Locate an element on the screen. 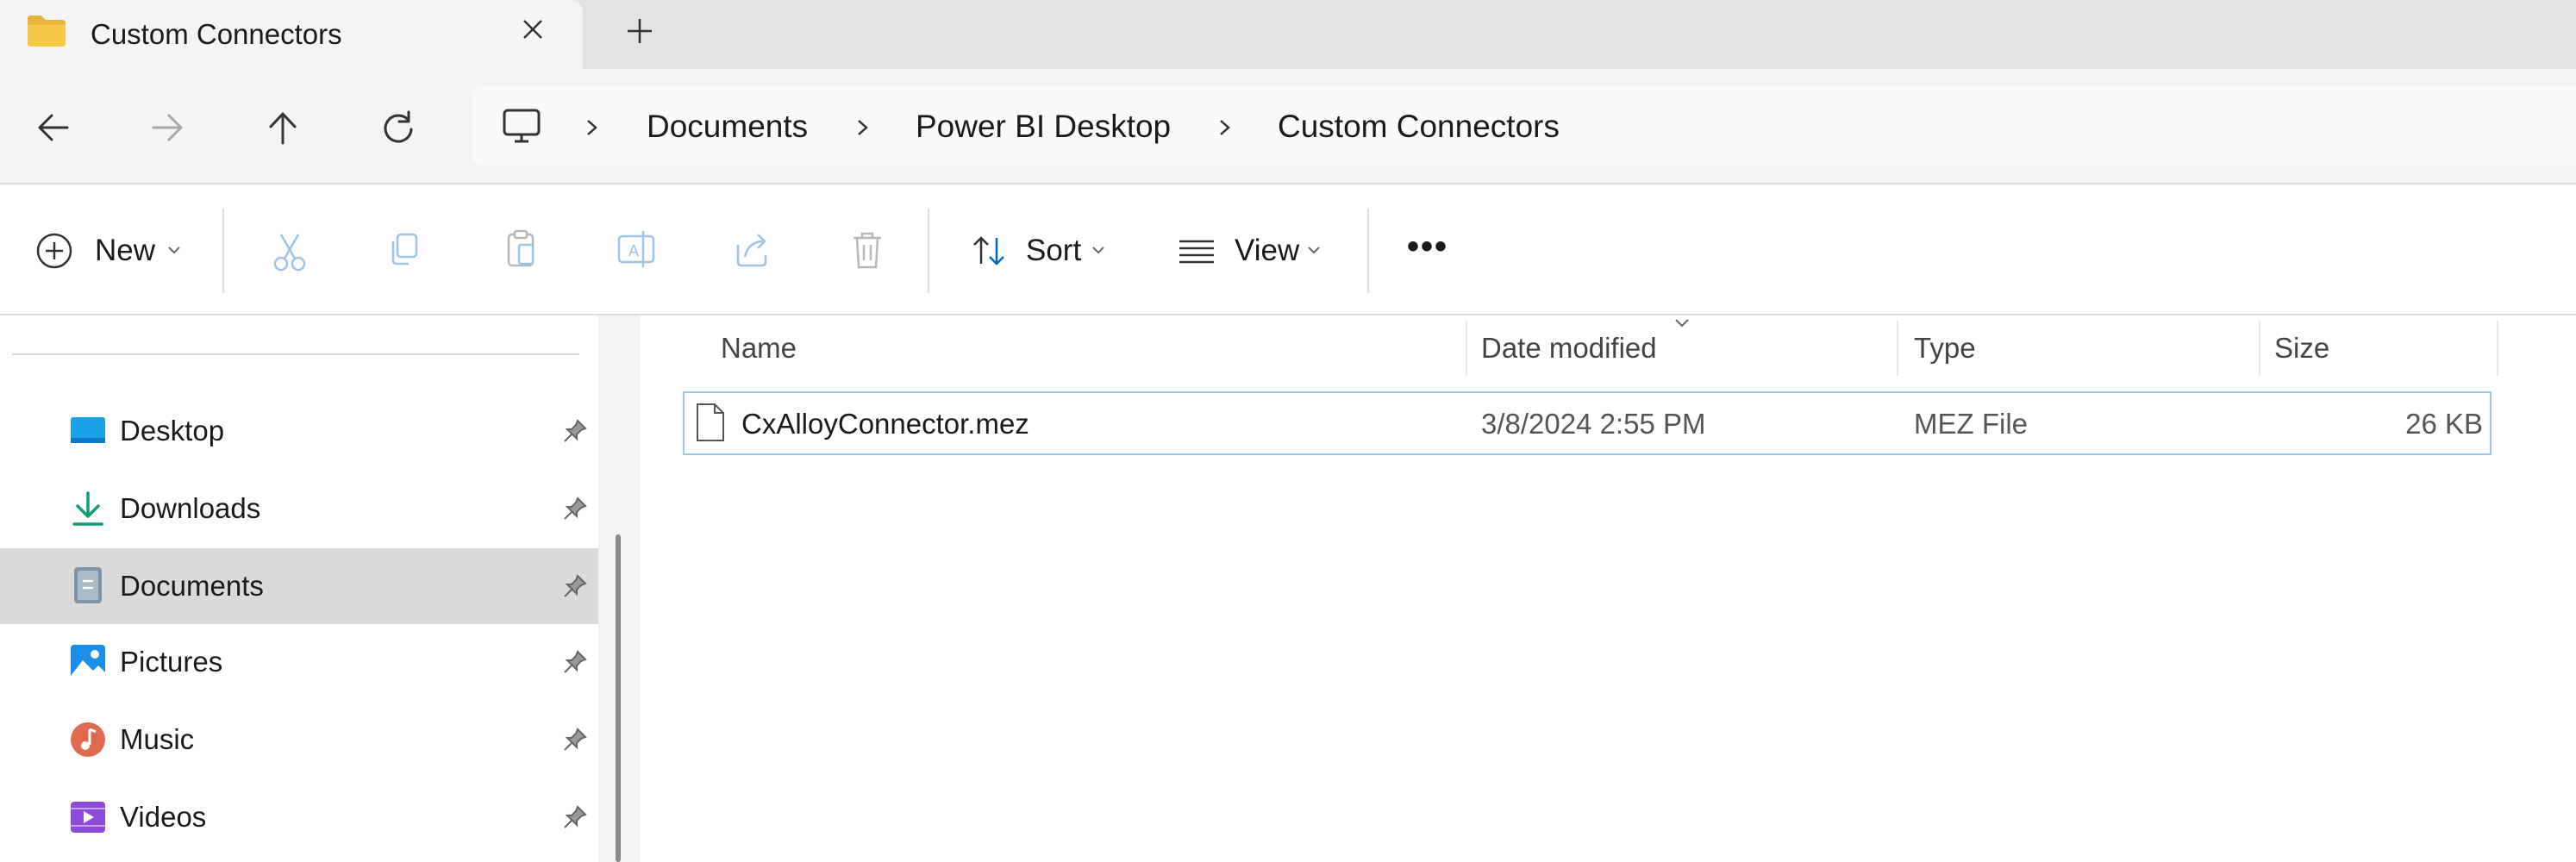 Image resolution: width=2576 pixels, height=862 pixels. sidebar-item-label: Videos is located at coordinates (163, 817).